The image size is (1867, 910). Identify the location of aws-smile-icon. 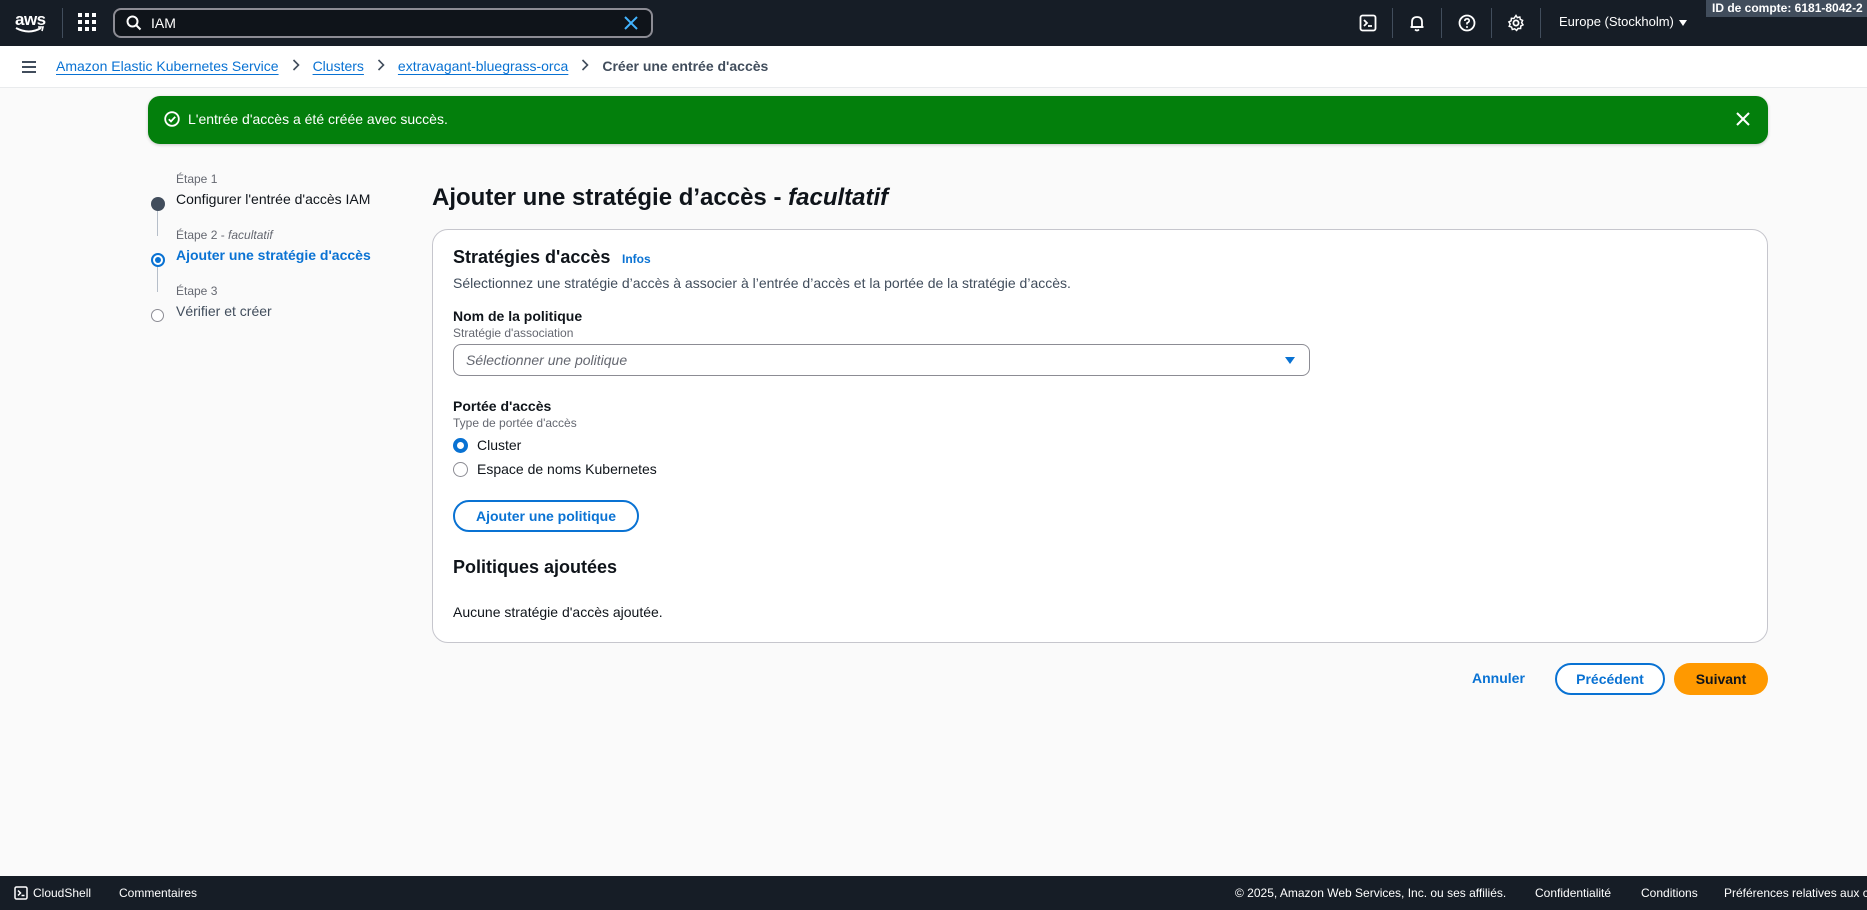
(30, 29).